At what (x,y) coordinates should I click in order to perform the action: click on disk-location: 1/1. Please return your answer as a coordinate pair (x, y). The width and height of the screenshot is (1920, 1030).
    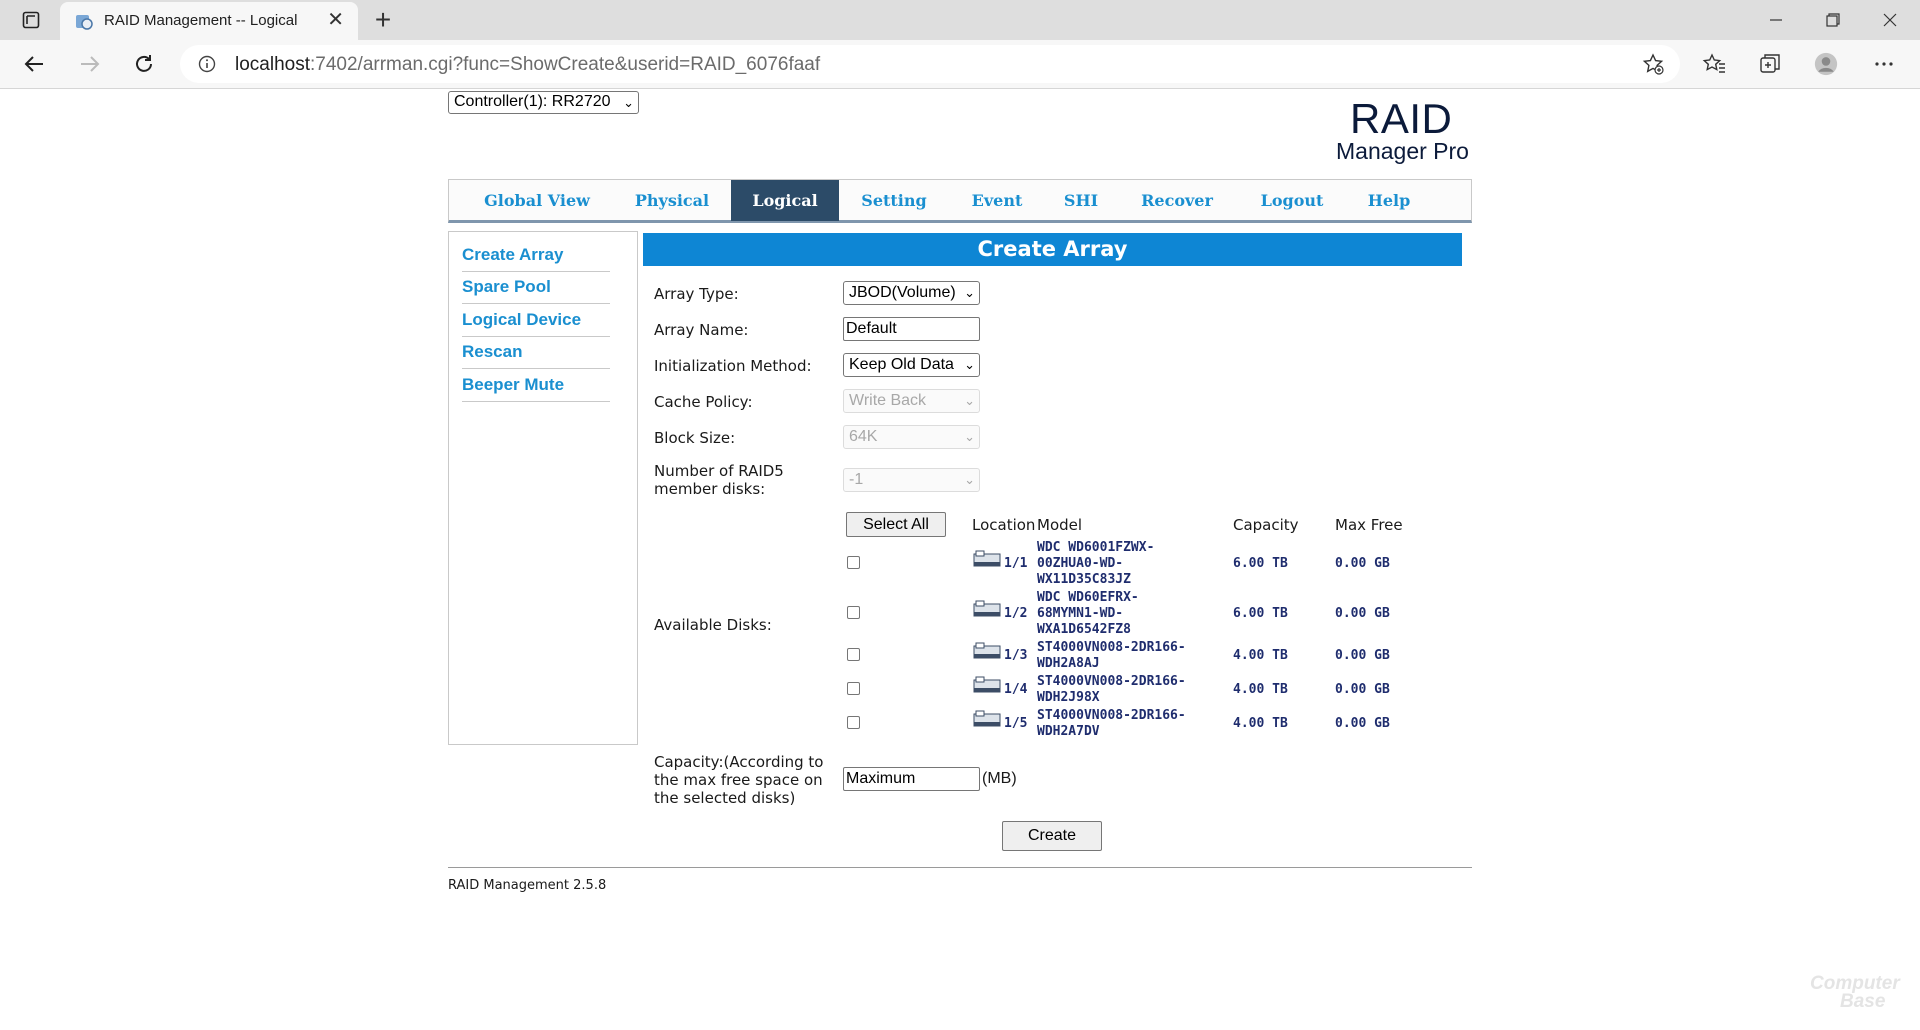
    Looking at the image, I should click on (1016, 563).